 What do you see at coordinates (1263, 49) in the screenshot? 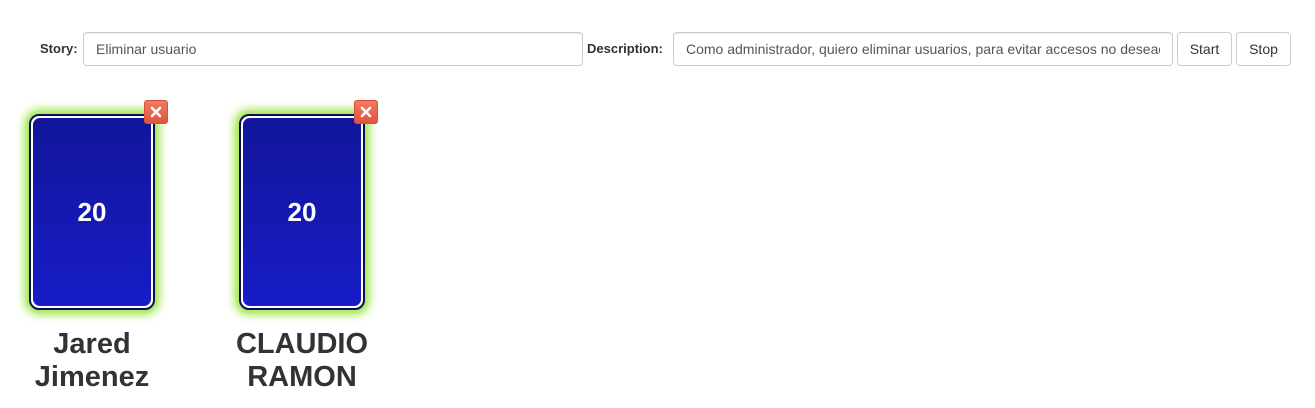
I see `stop-button: Stop` at bounding box center [1263, 49].